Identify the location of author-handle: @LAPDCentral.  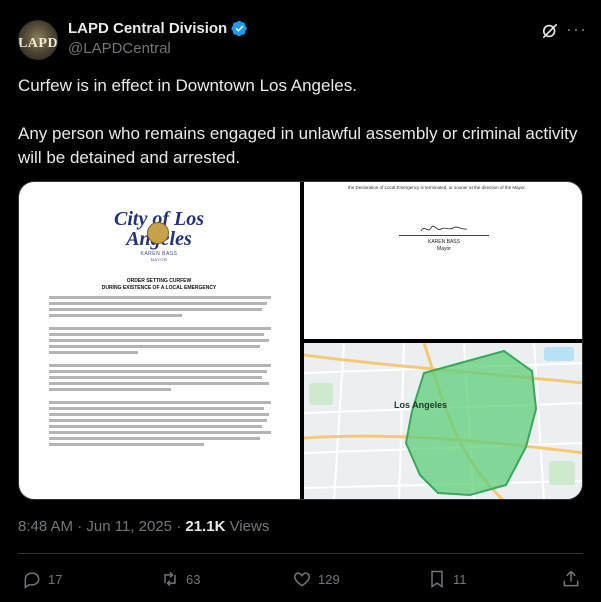
(119, 48).